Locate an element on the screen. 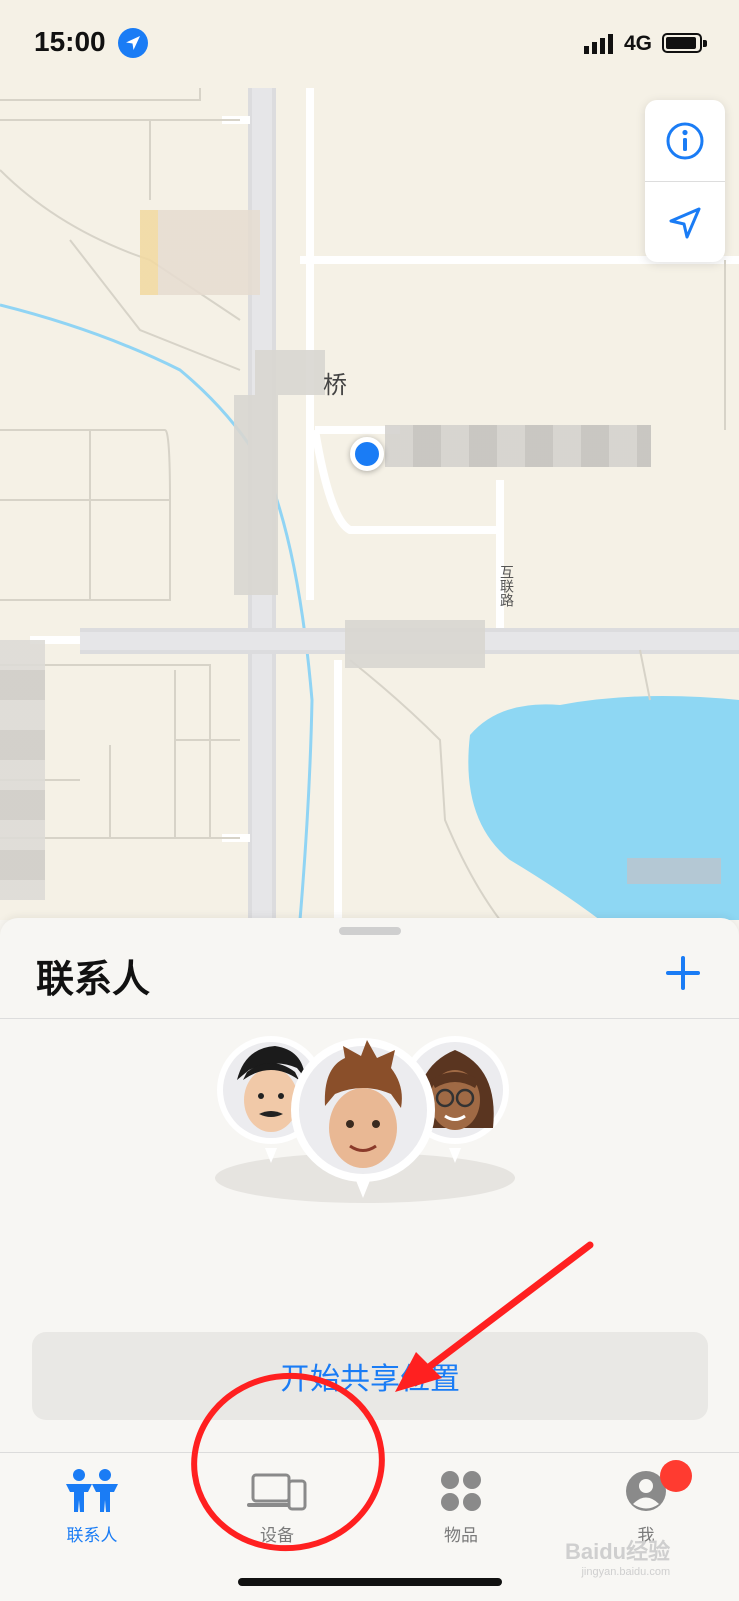 The width and height of the screenshot is (739, 1601). devices-icon is located at coordinates (277, 1492).